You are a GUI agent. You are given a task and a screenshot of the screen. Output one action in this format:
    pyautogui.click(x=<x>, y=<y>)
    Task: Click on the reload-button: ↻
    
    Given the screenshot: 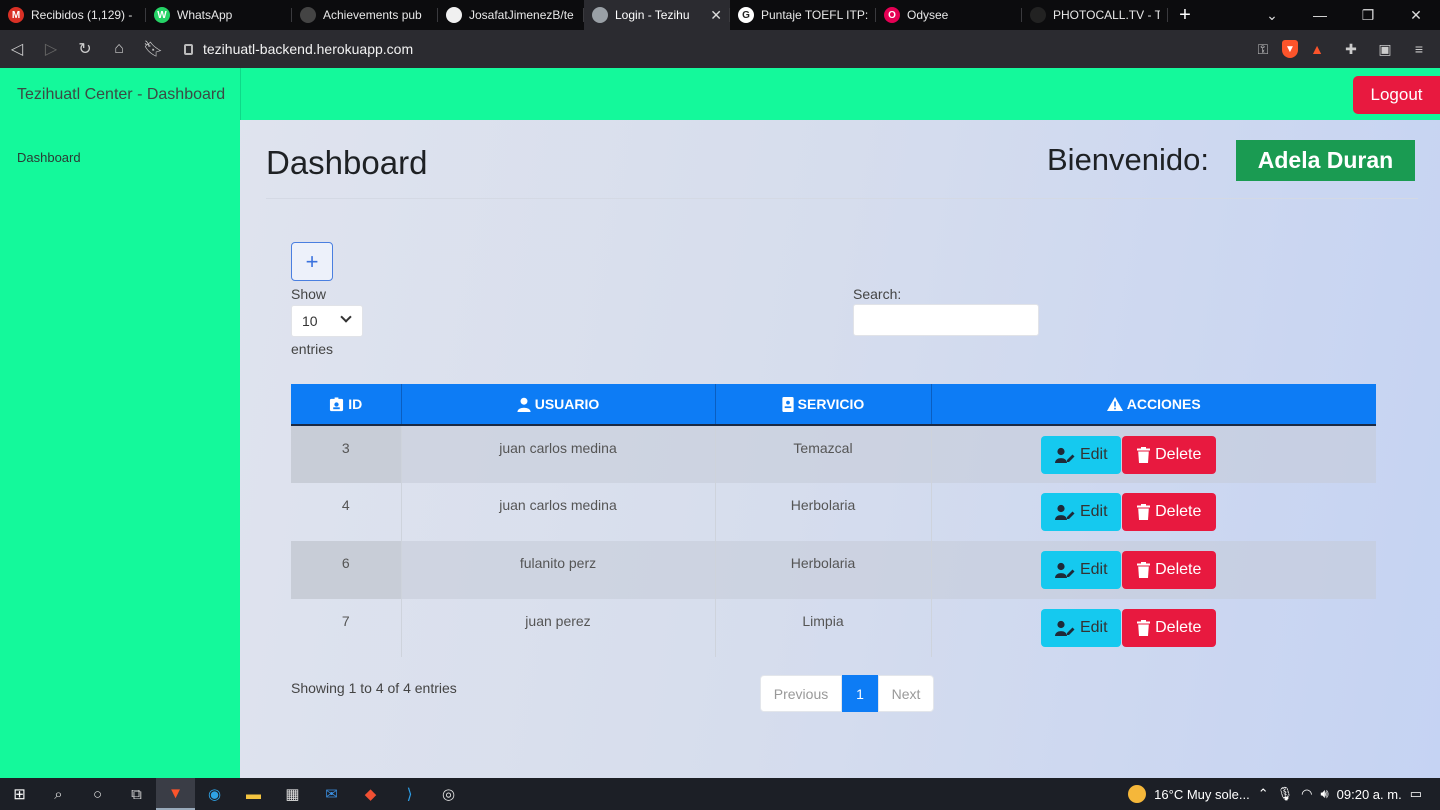 What is the action you would take?
    pyautogui.click(x=85, y=49)
    